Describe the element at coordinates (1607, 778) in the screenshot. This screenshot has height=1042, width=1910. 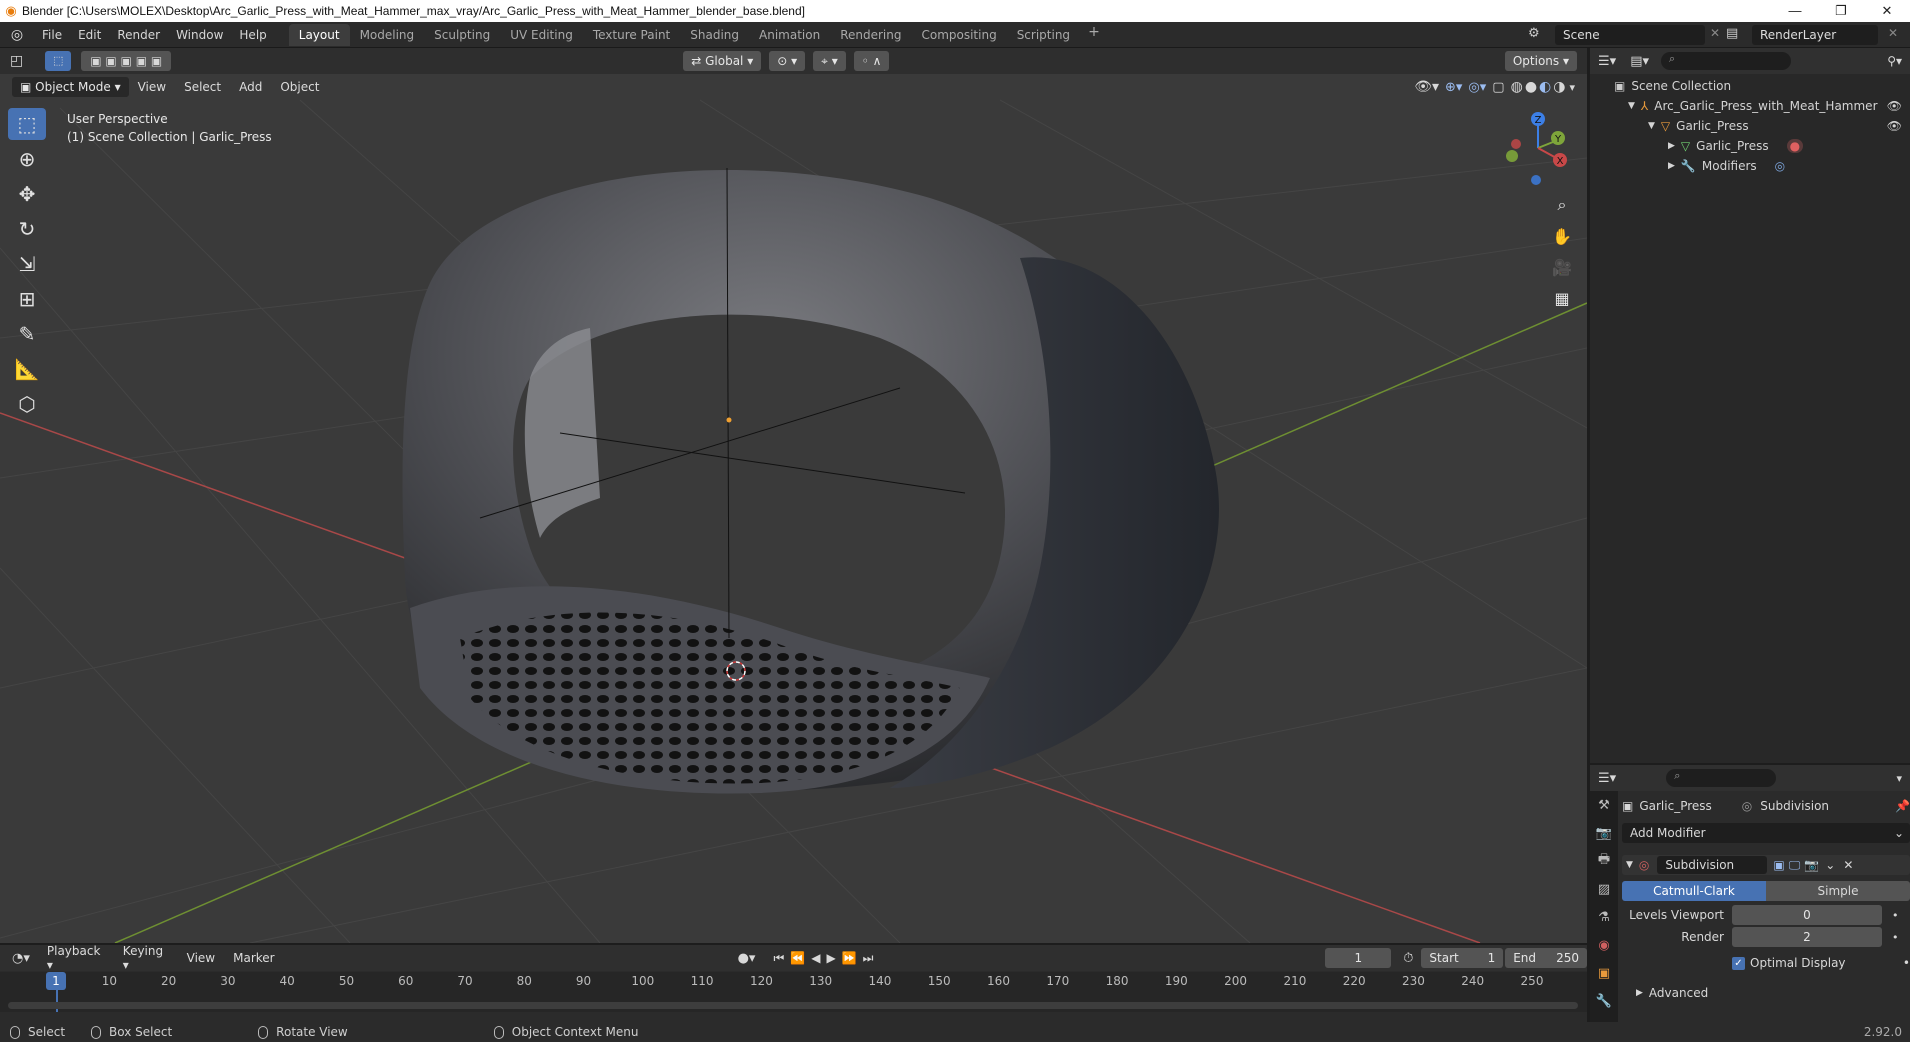
I see `properties-editor-type-icon: ☰▾` at that location.